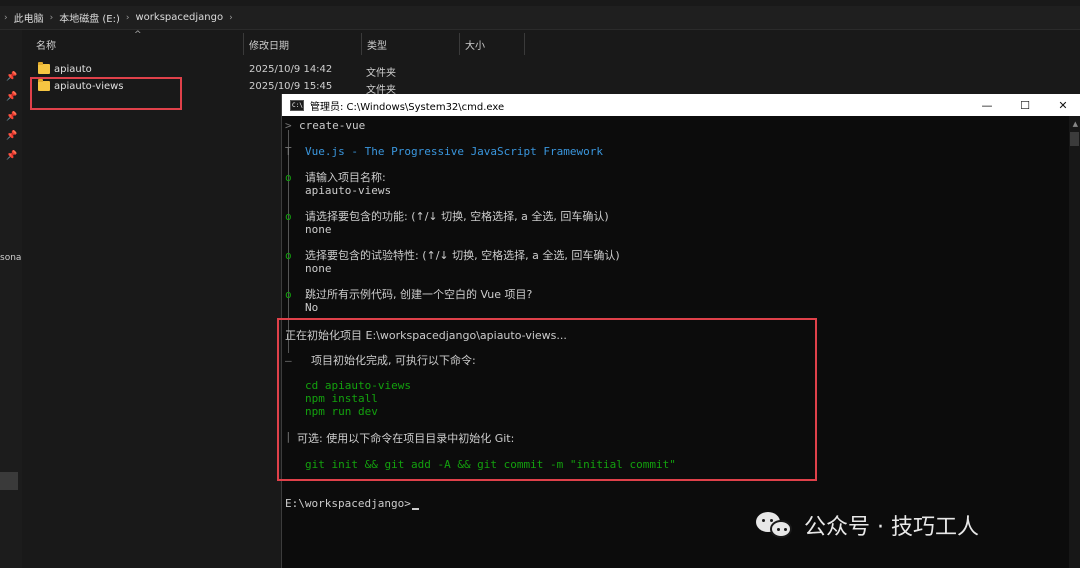 This screenshot has width=1080, height=568. I want to click on answer-experimental: none, so click(318, 268).